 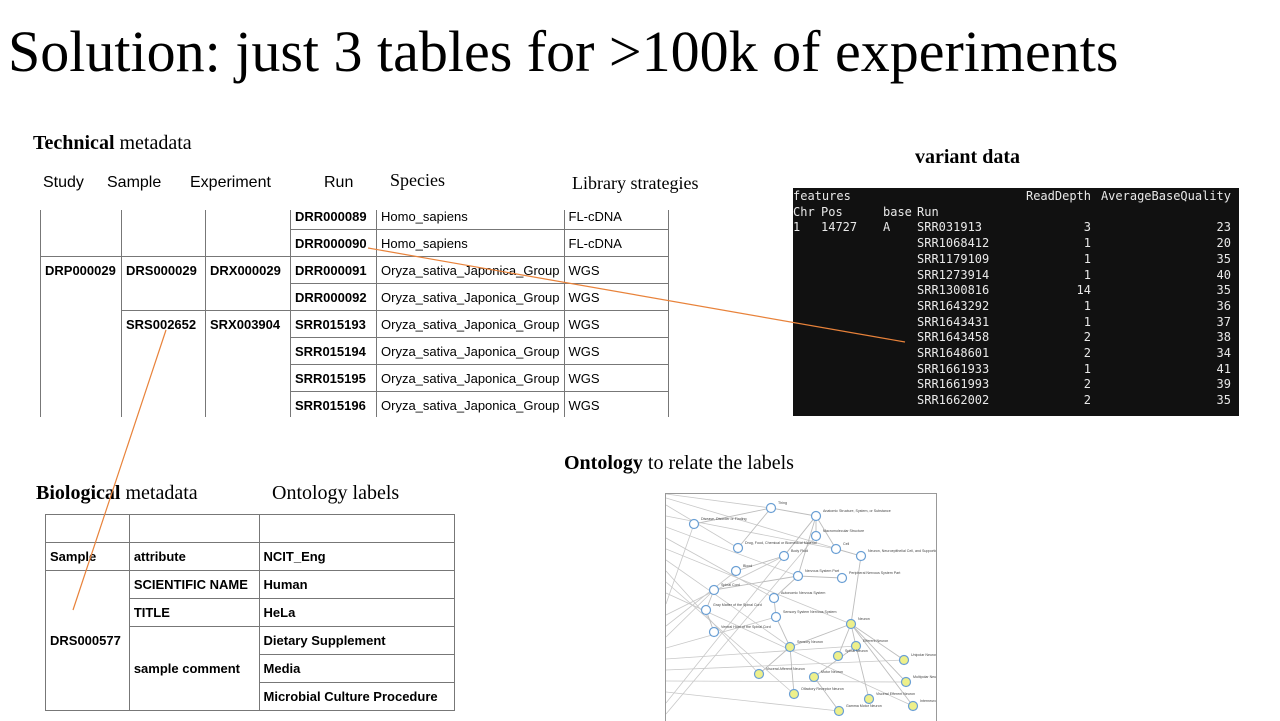 What do you see at coordinates (636, 295) in the screenshot?
I see `connector-run-to-variant` at bounding box center [636, 295].